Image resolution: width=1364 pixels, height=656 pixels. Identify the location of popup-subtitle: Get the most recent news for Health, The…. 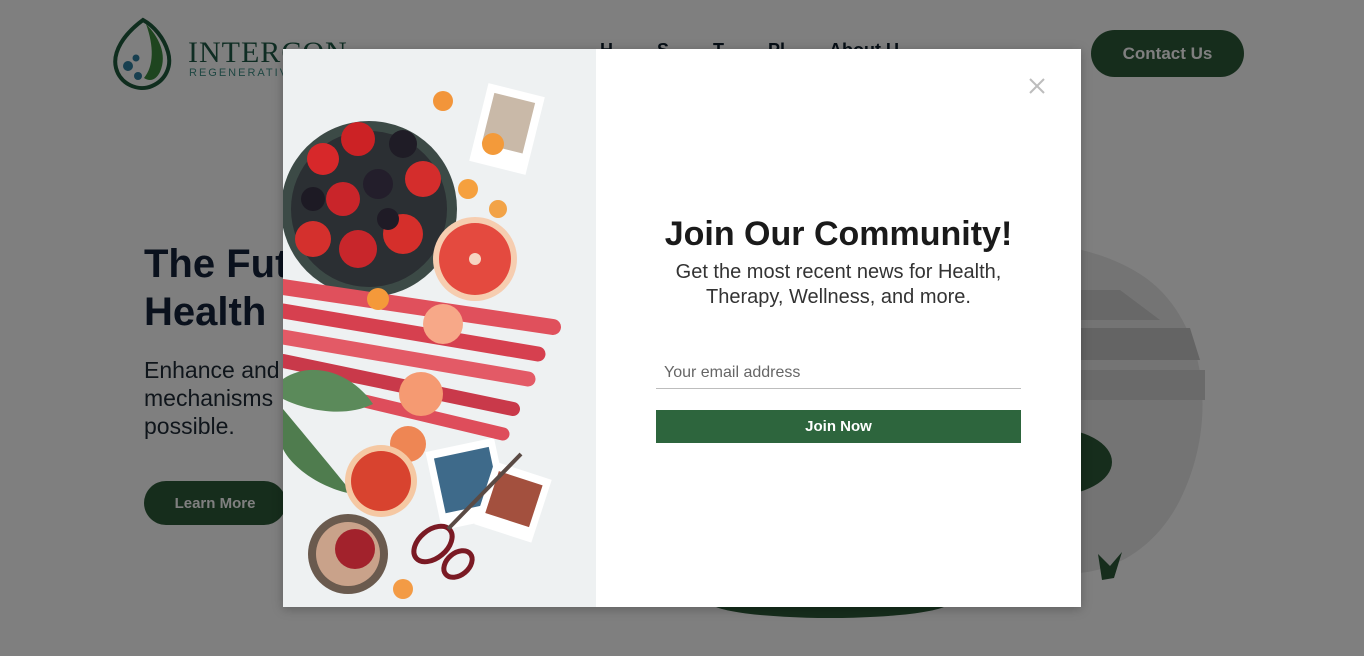
(838, 285).